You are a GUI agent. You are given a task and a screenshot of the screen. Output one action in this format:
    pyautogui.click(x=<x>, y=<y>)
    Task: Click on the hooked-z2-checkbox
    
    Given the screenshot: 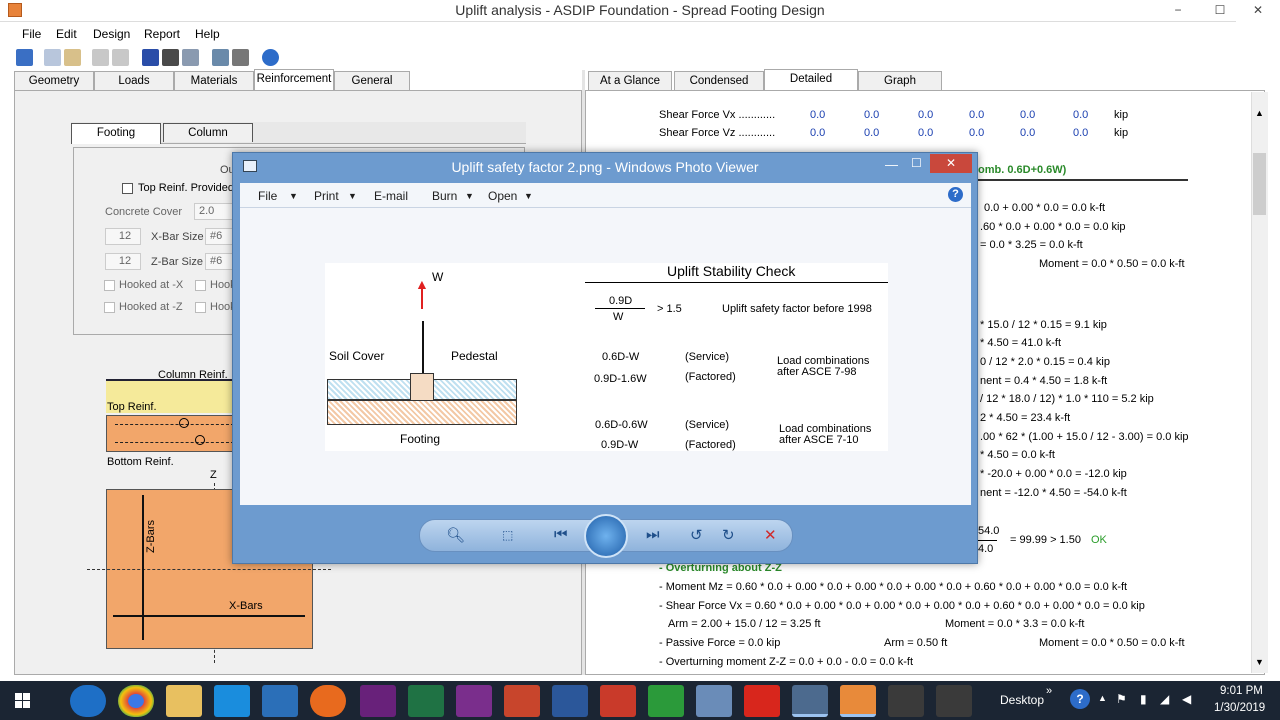 What is the action you would take?
    pyautogui.click(x=200, y=307)
    